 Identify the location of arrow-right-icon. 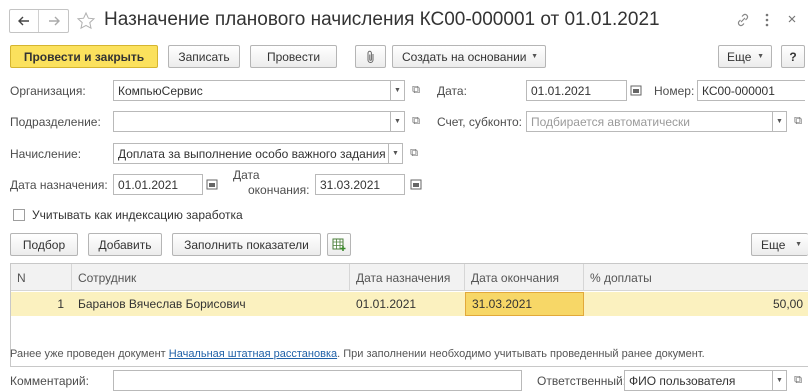
(54, 21).